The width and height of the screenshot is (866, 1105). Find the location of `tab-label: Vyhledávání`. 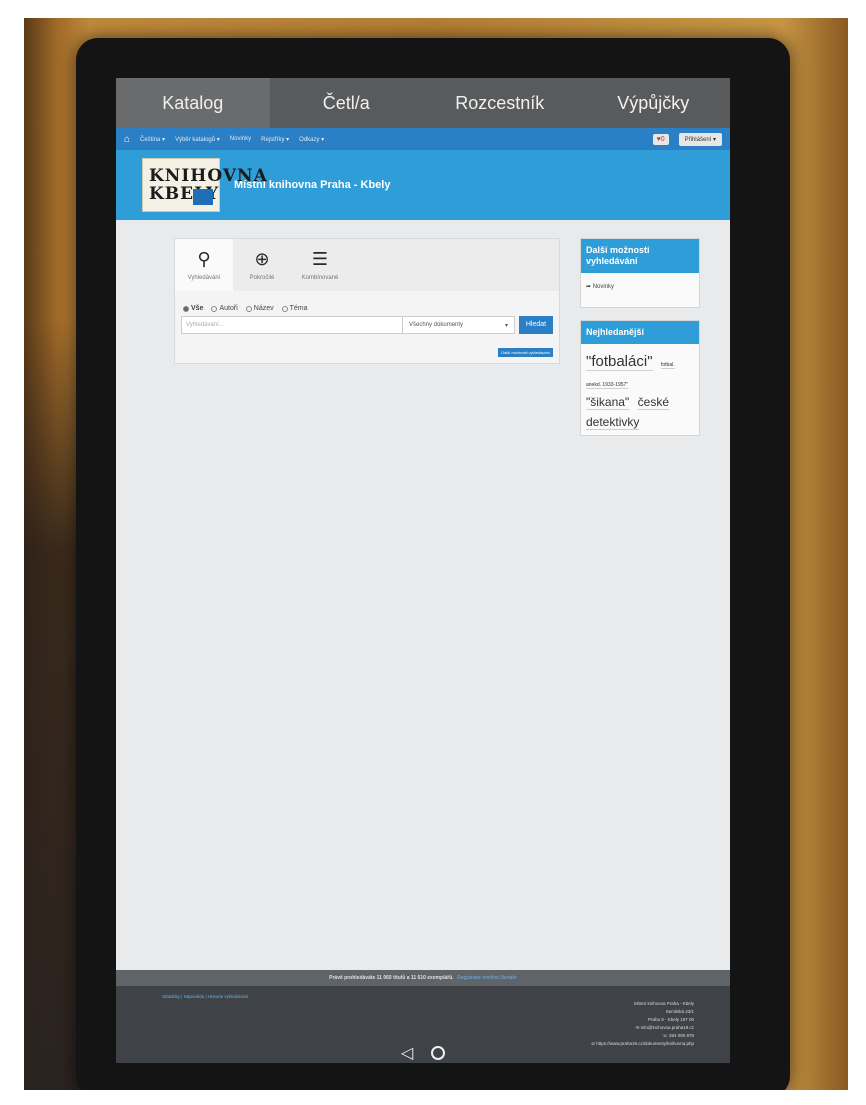

tab-label: Vyhledávání is located at coordinates (204, 278).